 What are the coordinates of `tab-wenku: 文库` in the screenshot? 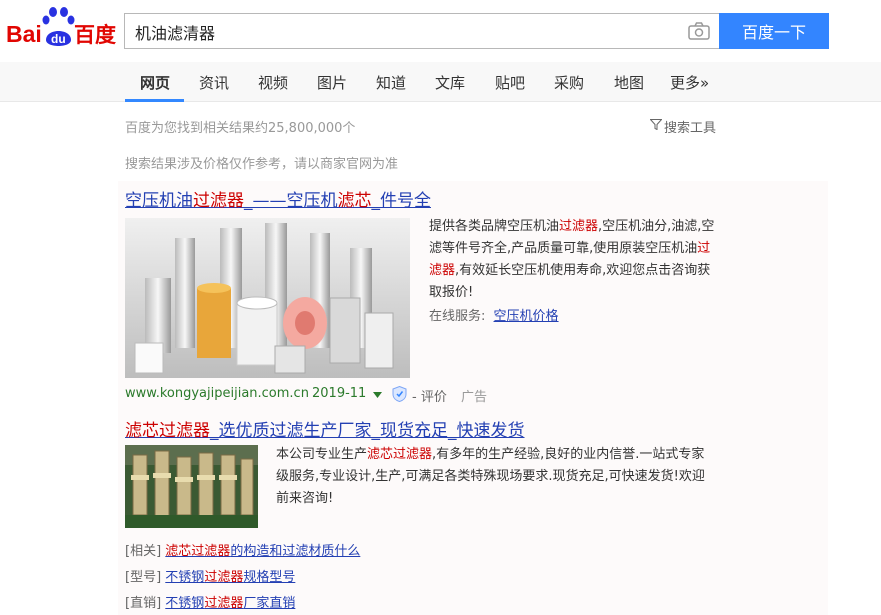 It's located at (450, 82).